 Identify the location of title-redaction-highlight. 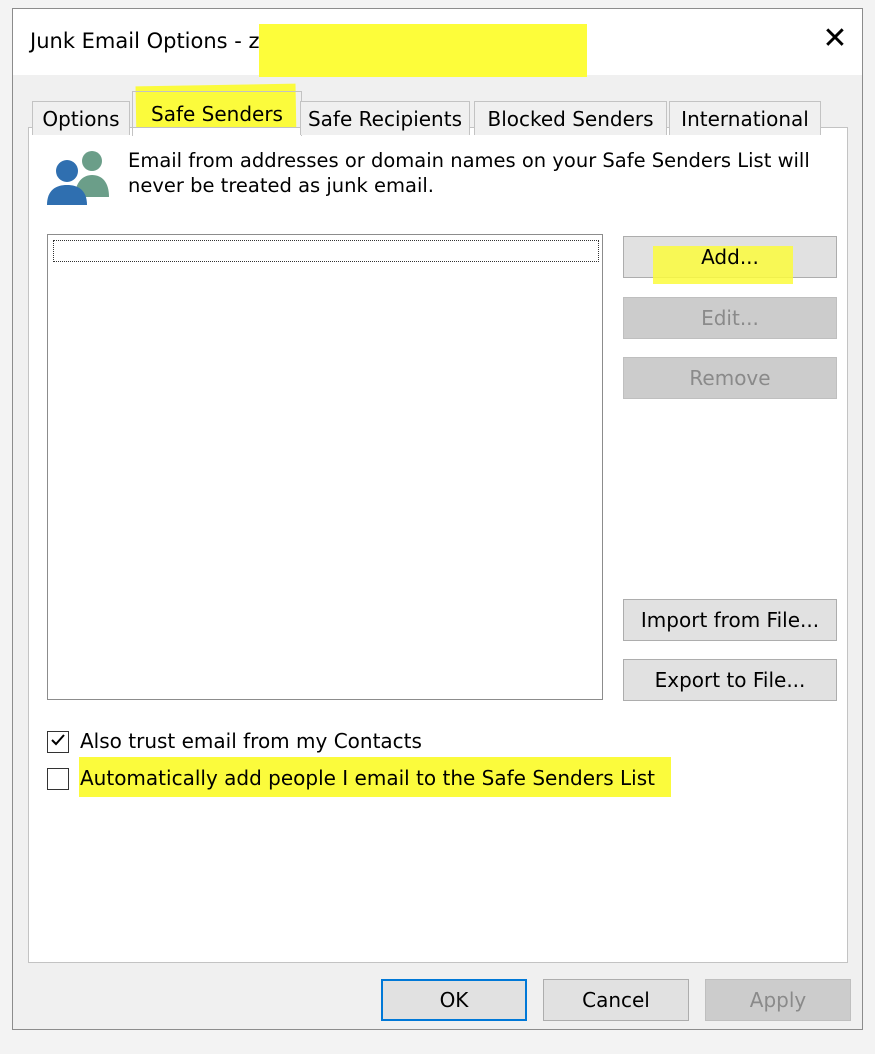
(423, 50).